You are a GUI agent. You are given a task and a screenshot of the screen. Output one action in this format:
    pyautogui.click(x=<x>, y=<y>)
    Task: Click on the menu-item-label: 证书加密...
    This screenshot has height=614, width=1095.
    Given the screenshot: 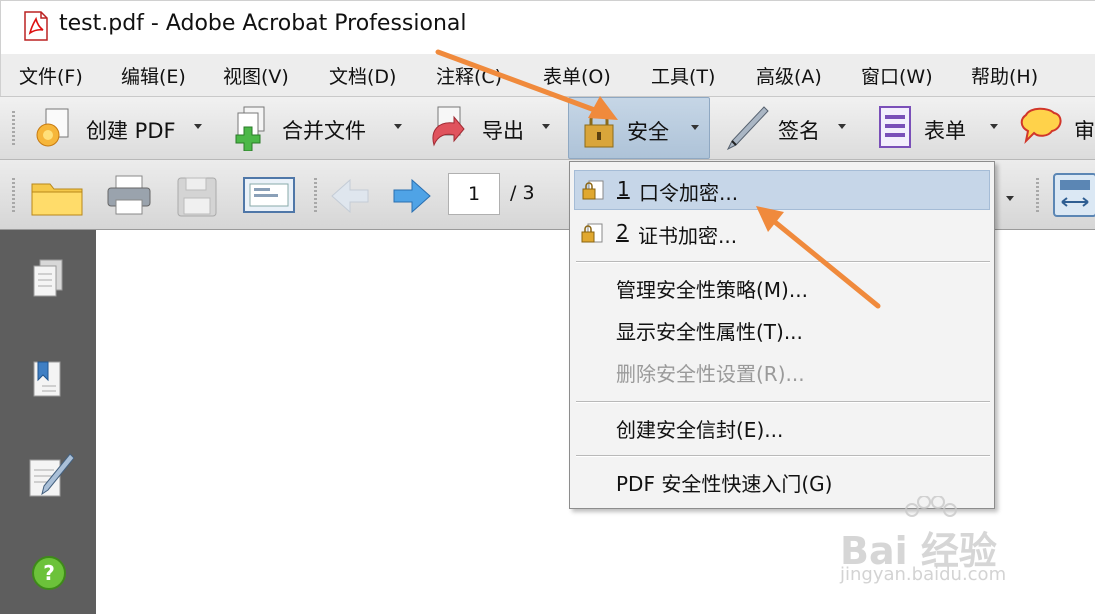 What is the action you would take?
    pyautogui.click(x=688, y=236)
    